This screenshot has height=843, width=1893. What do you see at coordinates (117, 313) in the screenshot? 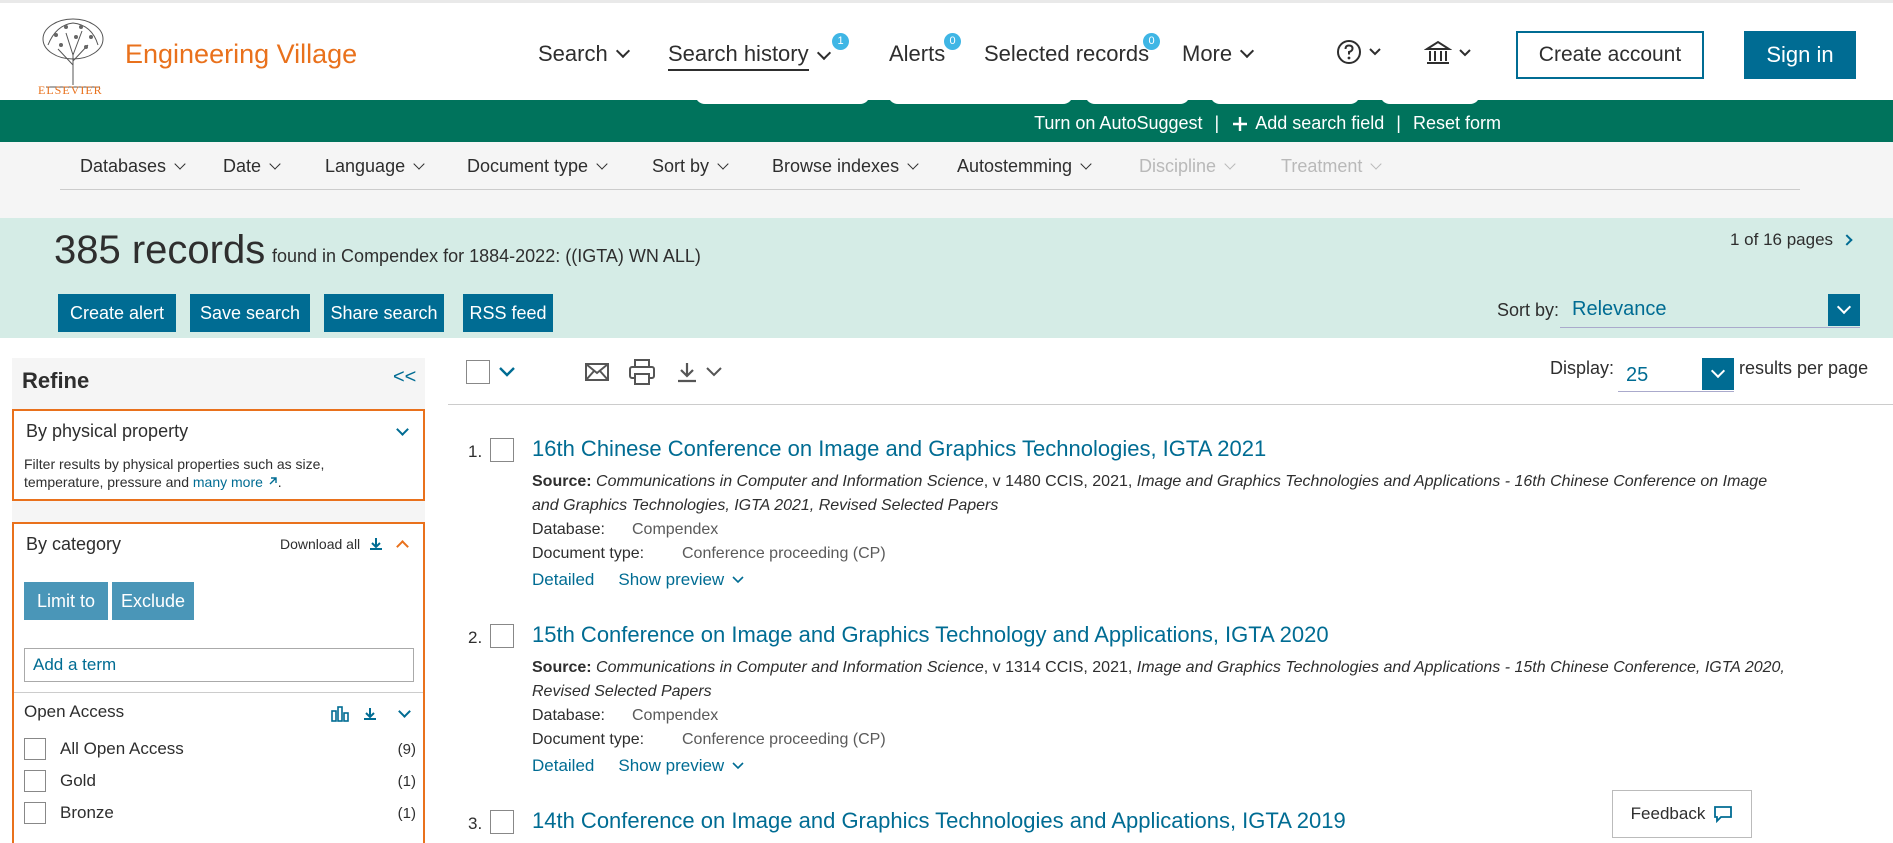
I see `create-alert-button: Create alert` at bounding box center [117, 313].